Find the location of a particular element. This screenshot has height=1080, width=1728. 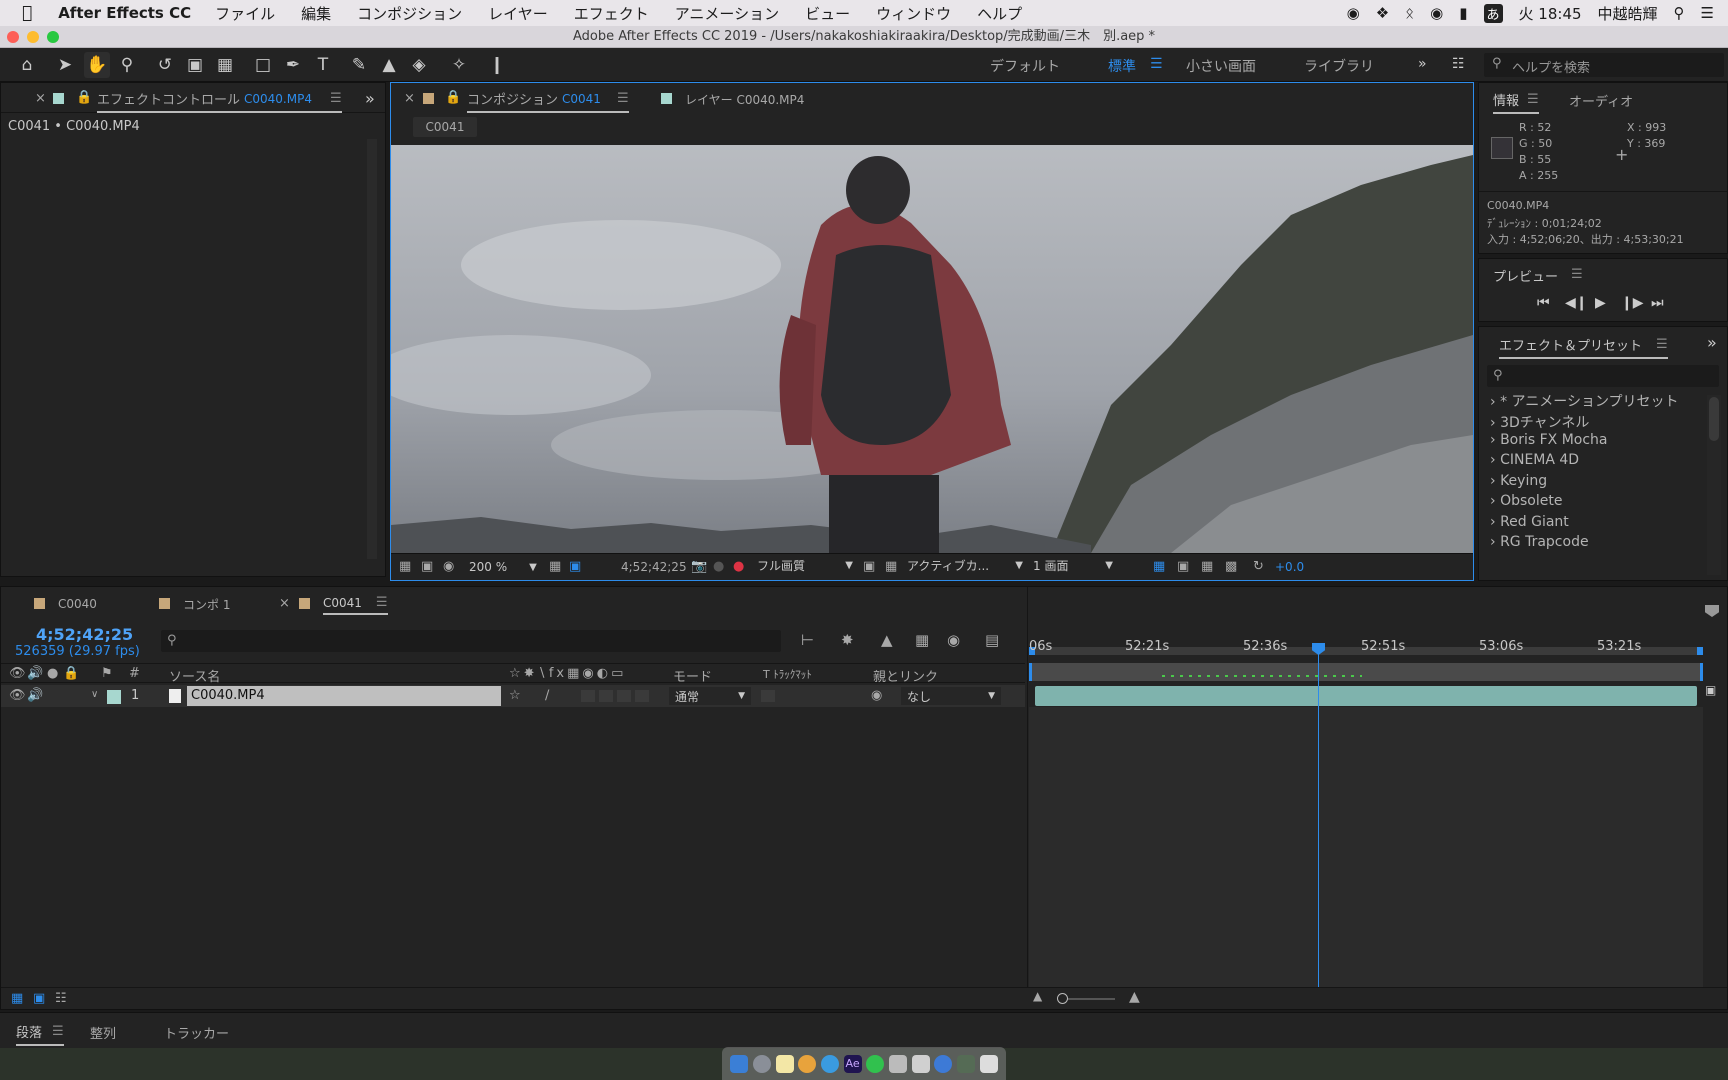

flowchart-icon: ▩ is located at coordinates (1231, 566).